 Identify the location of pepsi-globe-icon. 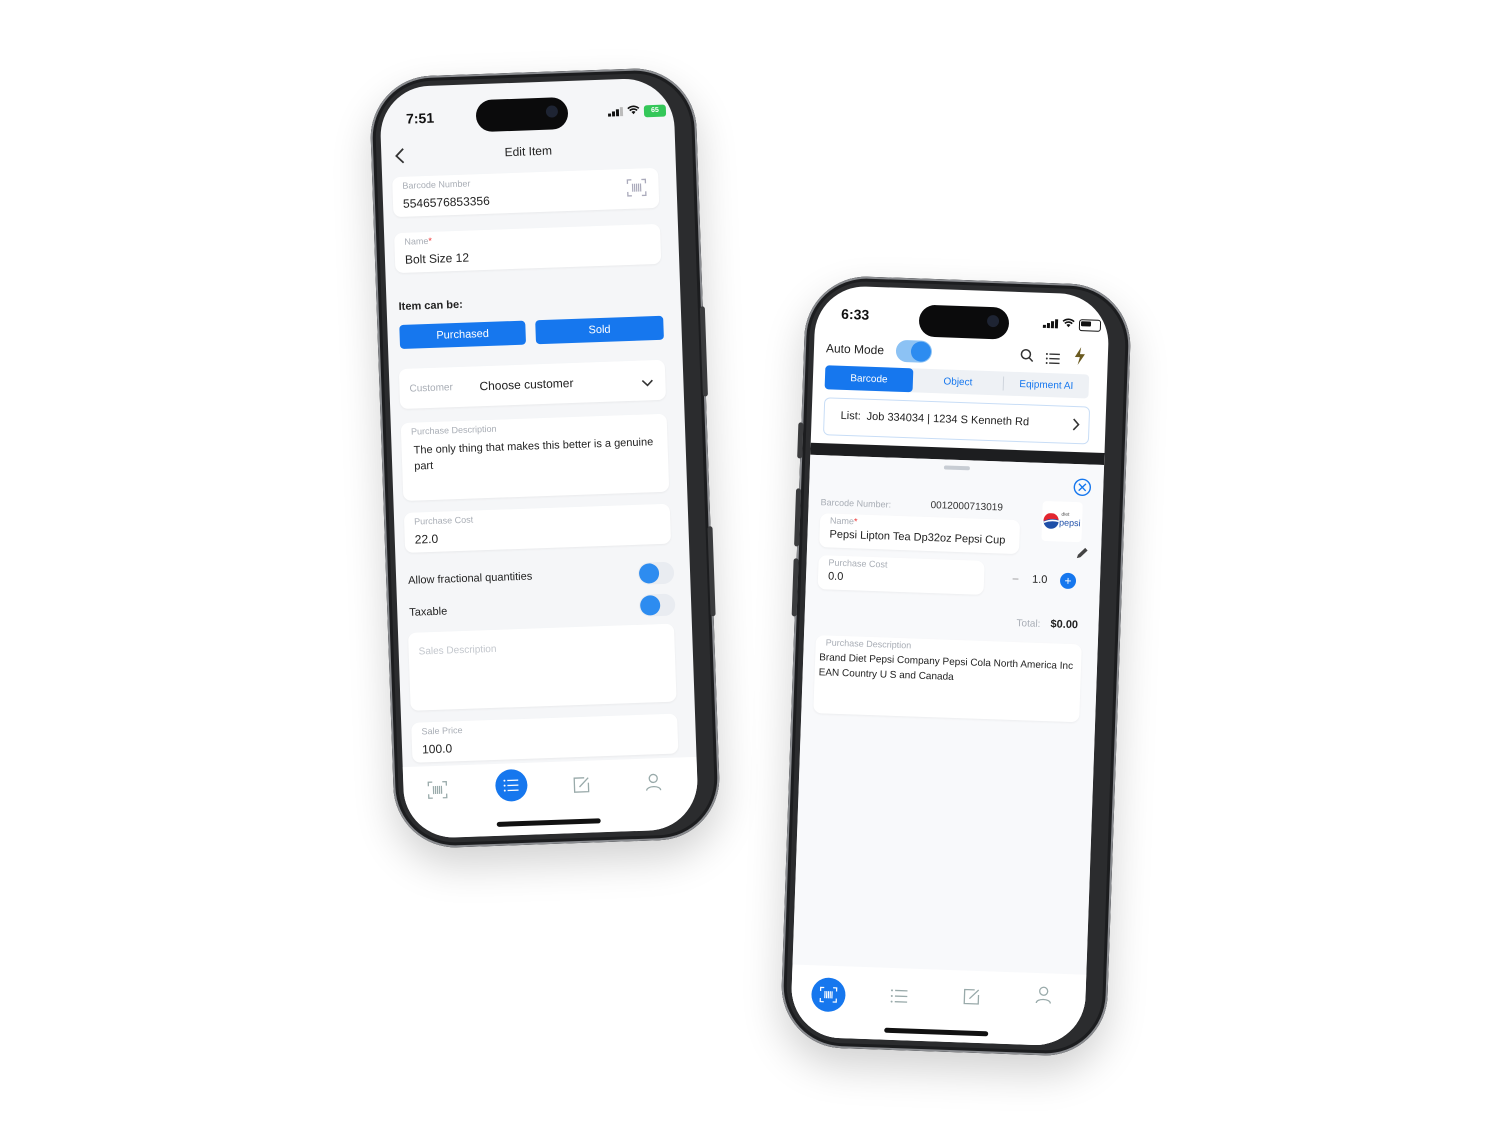
(1051, 520).